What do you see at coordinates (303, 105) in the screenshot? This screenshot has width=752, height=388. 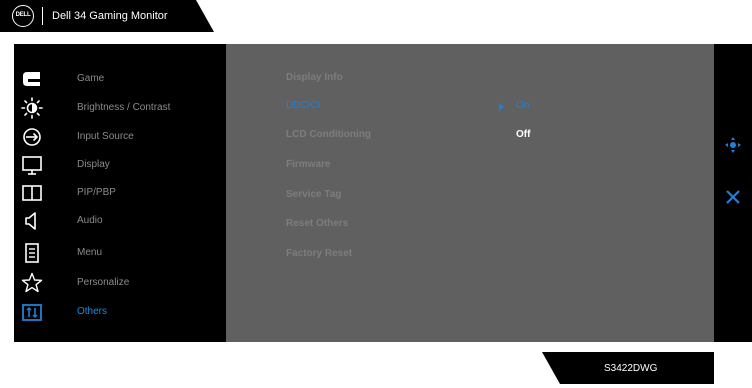 I see `submenu-item-ddc-ci: DDC/CI` at bounding box center [303, 105].